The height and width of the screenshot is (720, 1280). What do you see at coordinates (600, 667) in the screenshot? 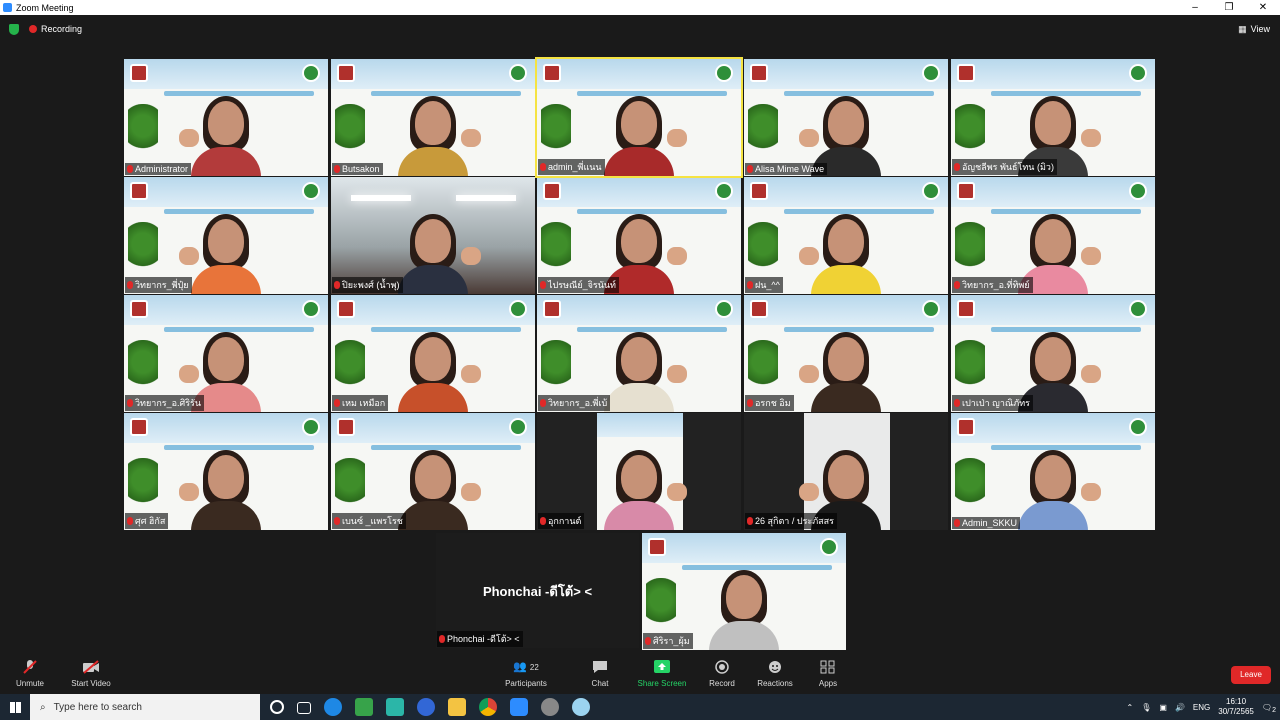
I see `chat-icon` at bounding box center [600, 667].